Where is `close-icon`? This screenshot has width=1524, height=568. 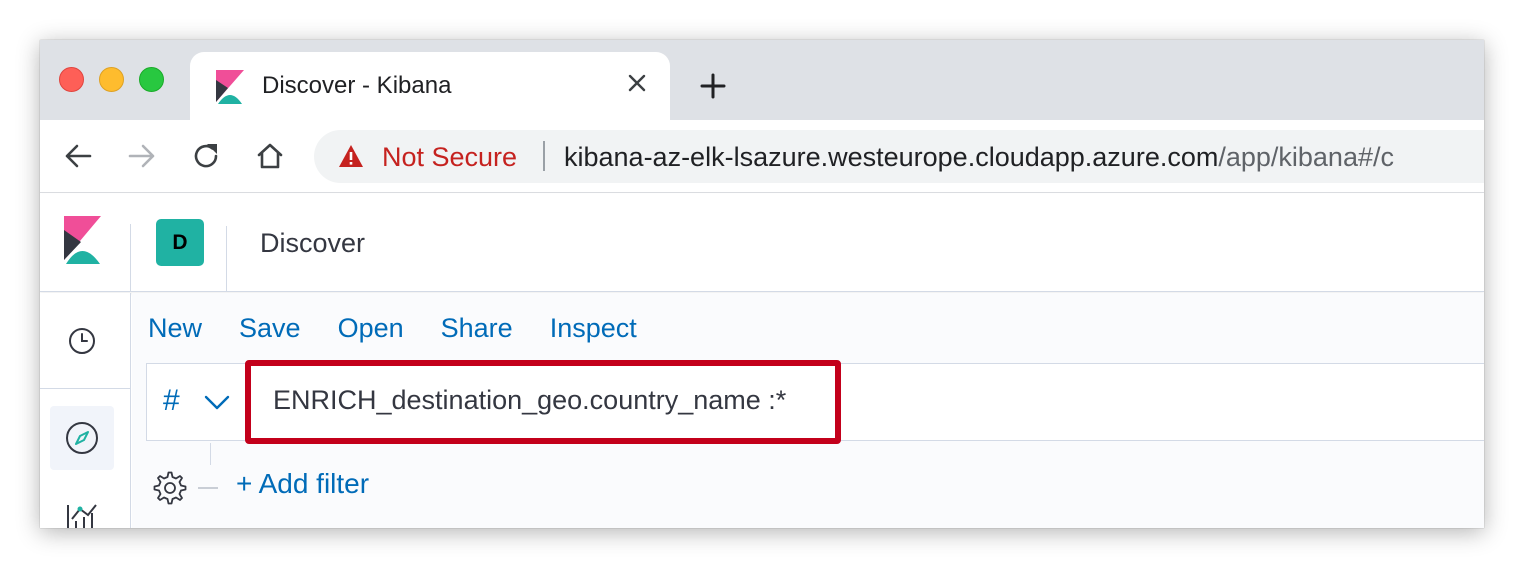 close-icon is located at coordinates (637, 83).